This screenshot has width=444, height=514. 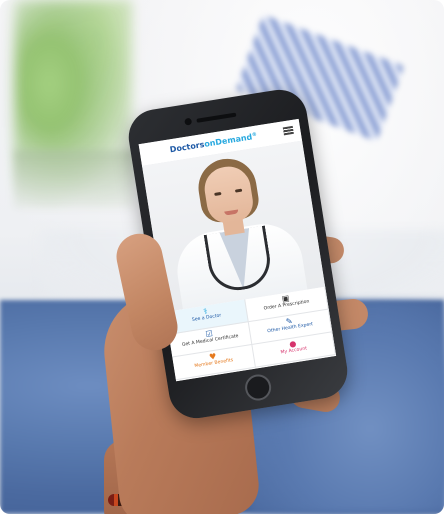 What do you see at coordinates (258, 387) in the screenshot?
I see `home-button` at bounding box center [258, 387].